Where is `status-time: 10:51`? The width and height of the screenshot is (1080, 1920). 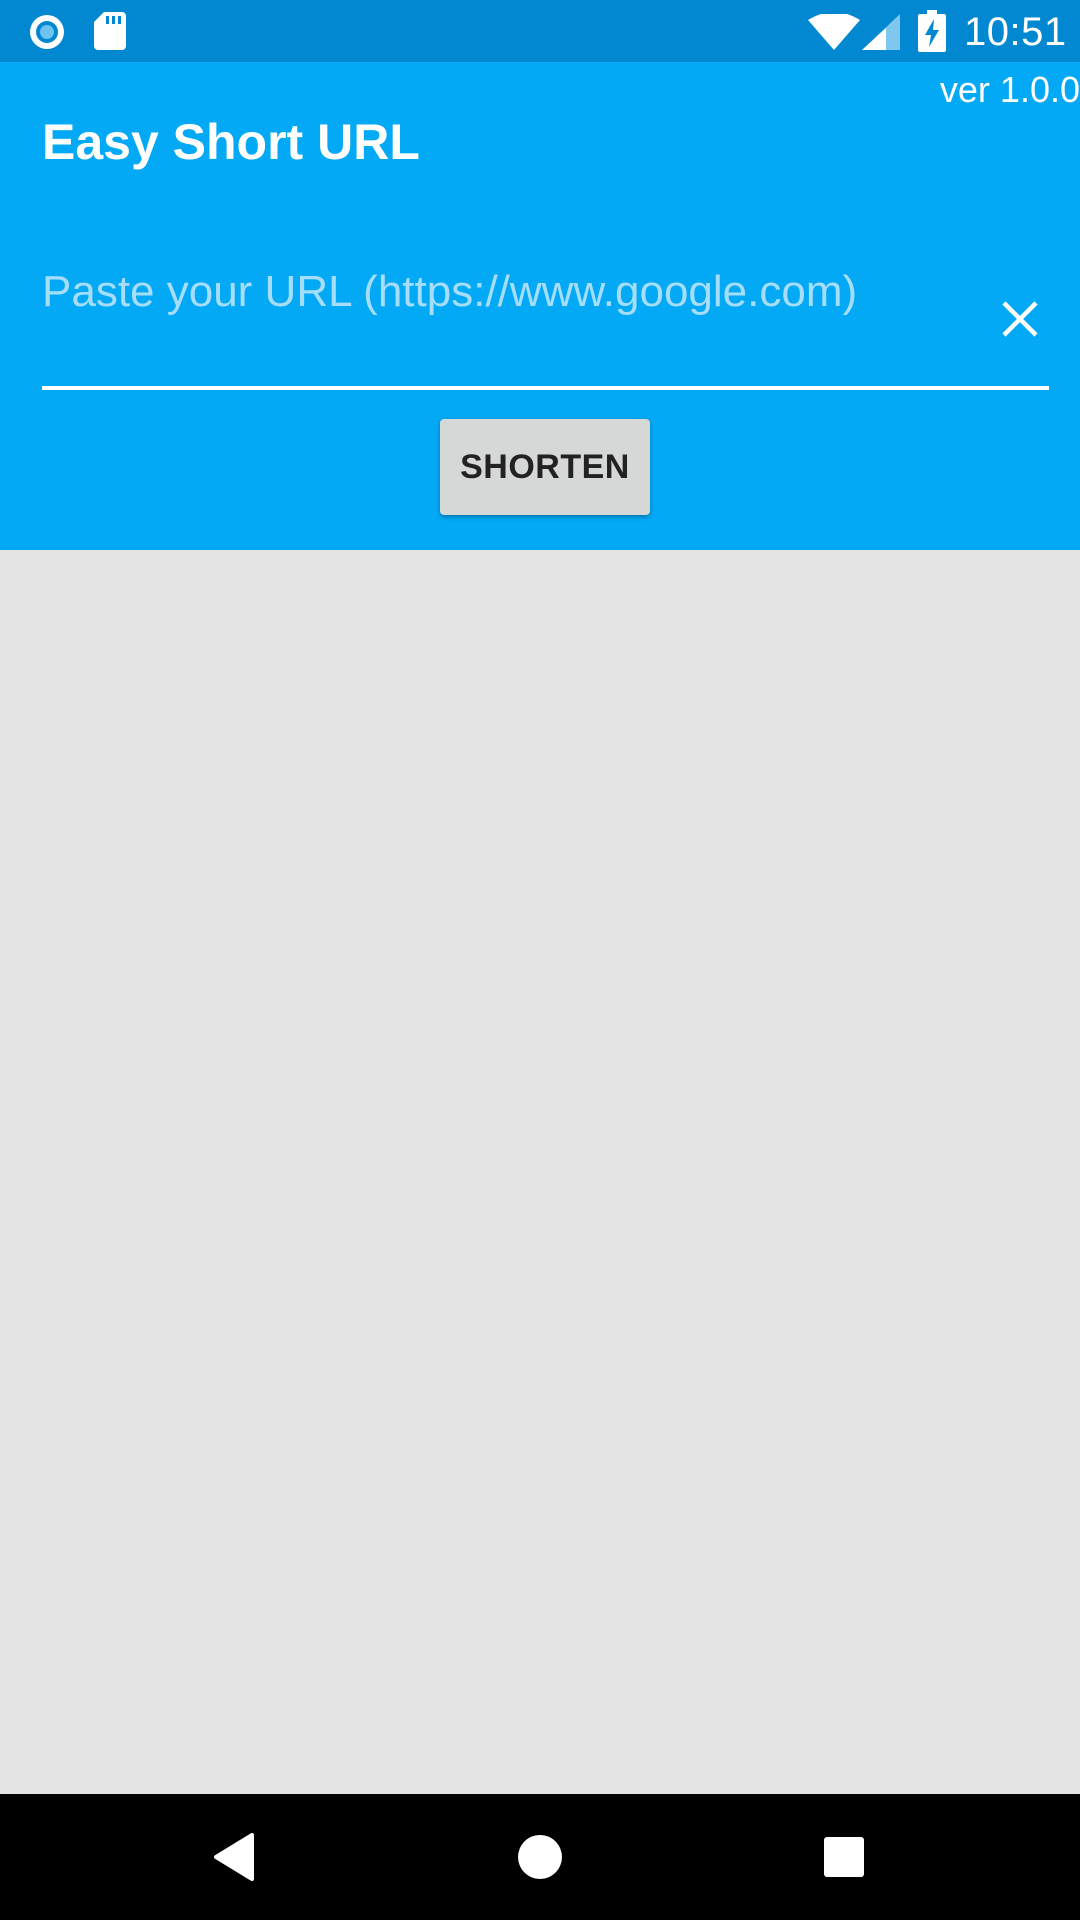
status-time: 10:51 is located at coordinates (1015, 32).